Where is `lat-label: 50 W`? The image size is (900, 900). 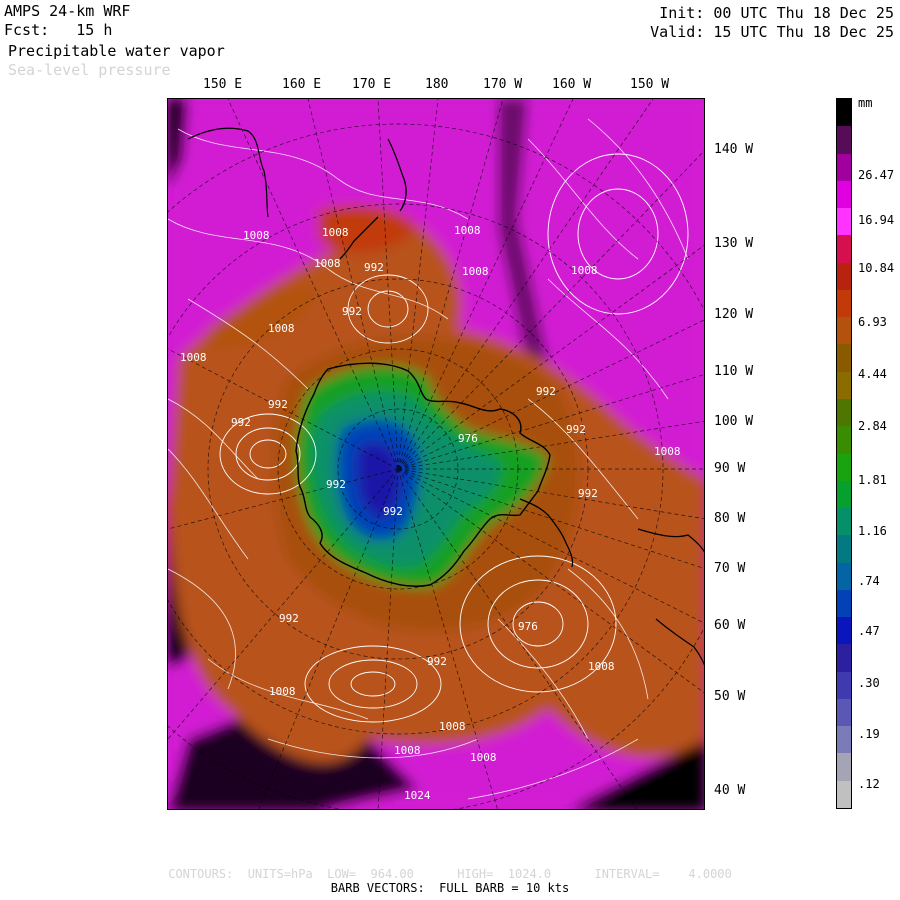 lat-label: 50 W is located at coordinates (730, 696).